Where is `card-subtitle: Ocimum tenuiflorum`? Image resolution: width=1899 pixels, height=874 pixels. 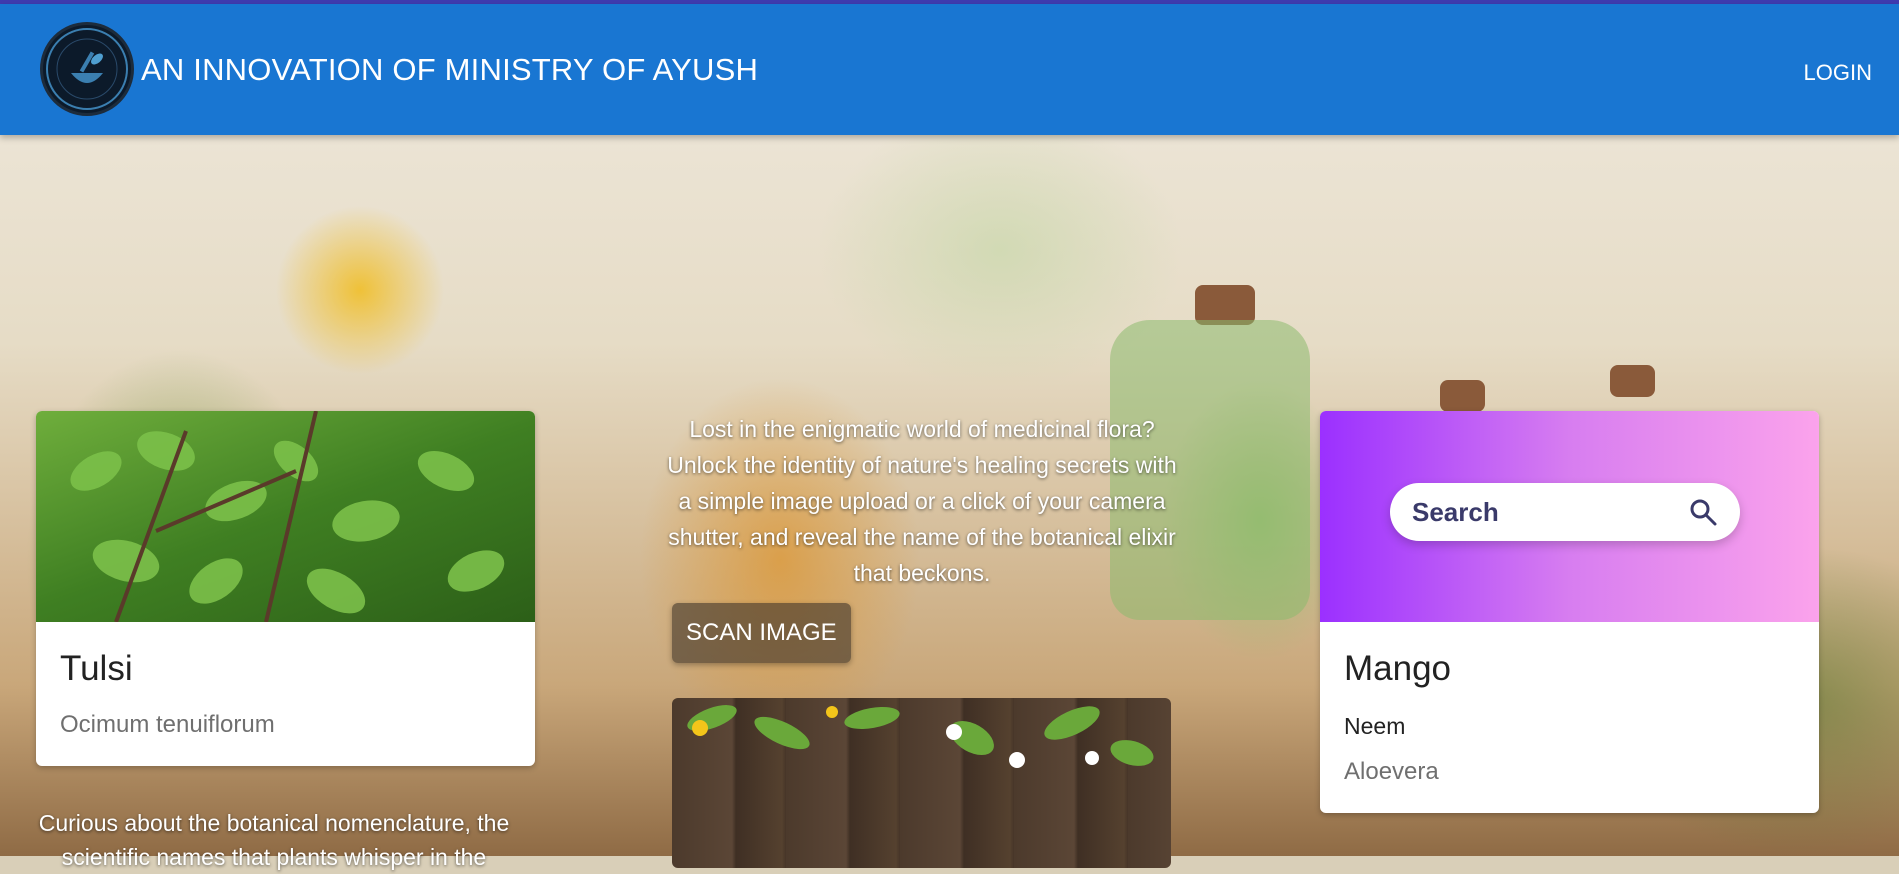 card-subtitle: Ocimum tenuiflorum is located at coordinates (167, 724).